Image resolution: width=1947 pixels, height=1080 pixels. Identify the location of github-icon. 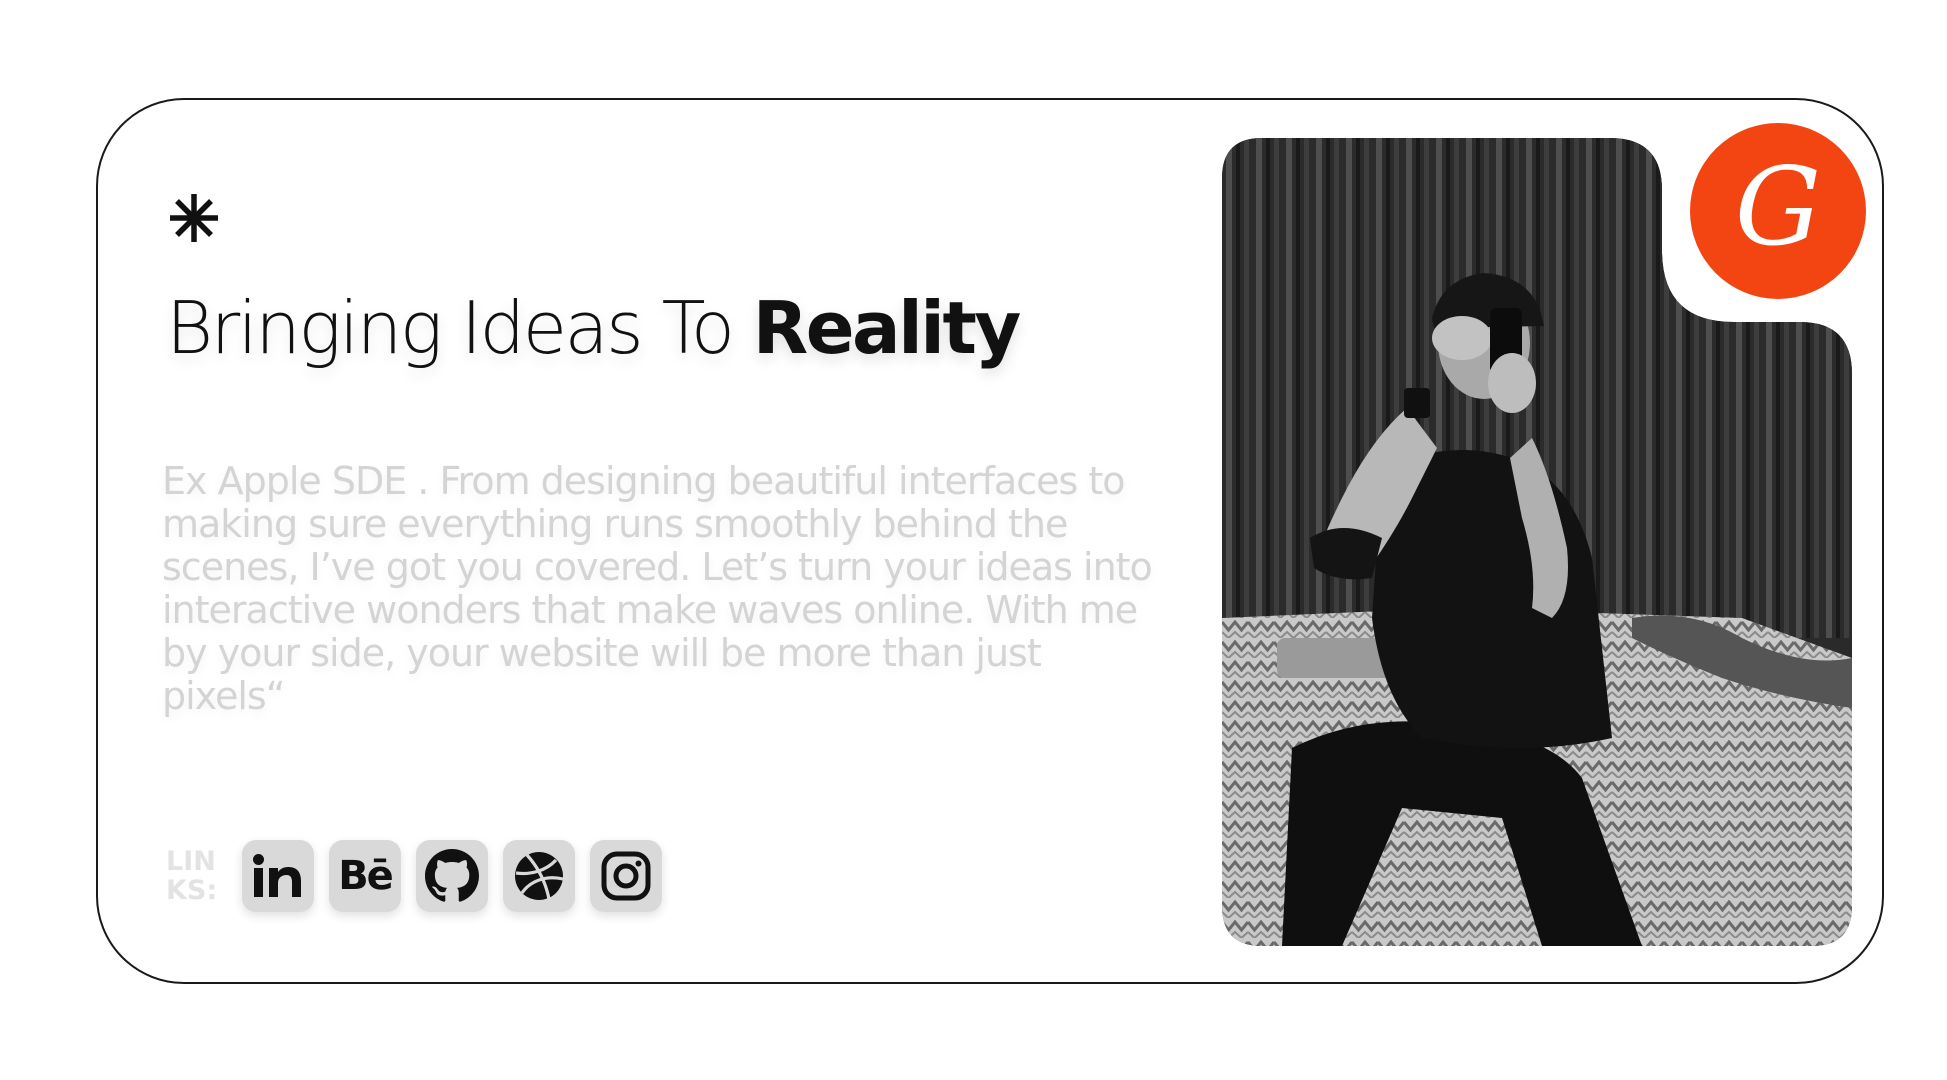
(452, 875).